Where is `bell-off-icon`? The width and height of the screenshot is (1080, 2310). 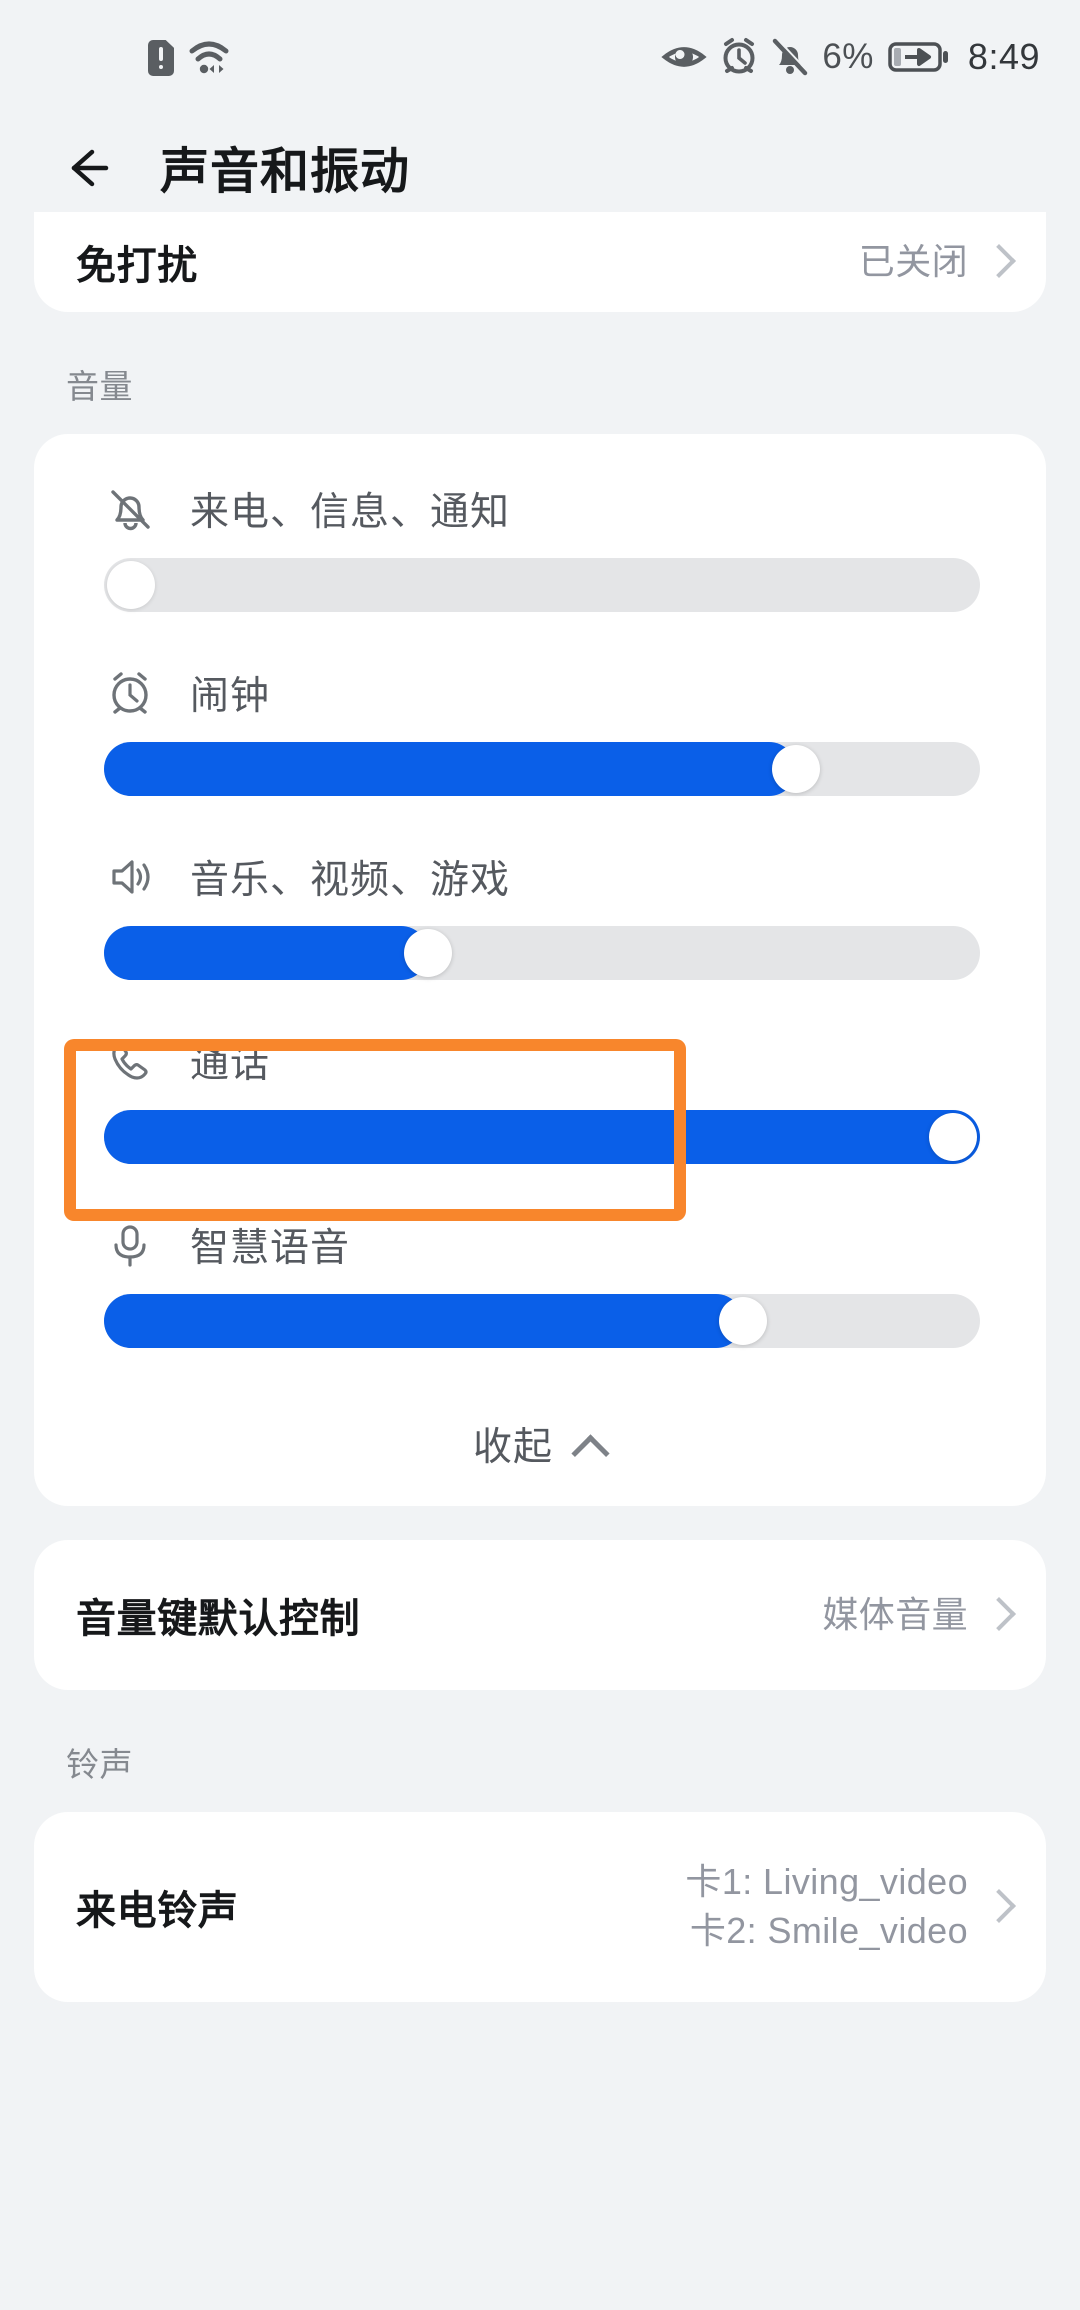
bell-off-icon is located at coordinates (130, 509).